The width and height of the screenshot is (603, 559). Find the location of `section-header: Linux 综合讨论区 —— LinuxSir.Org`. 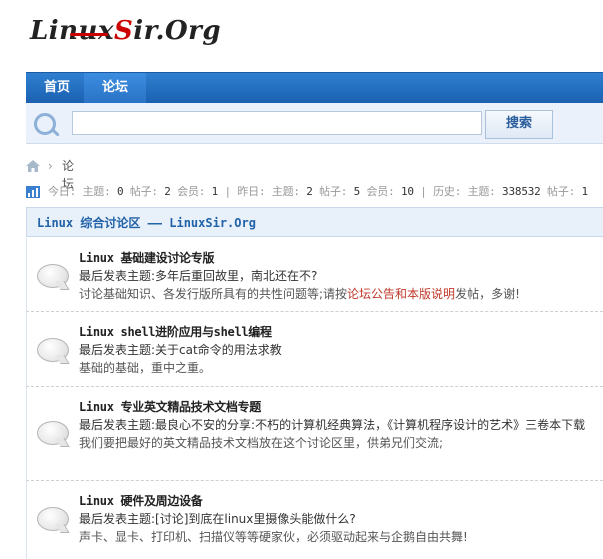

section-header: Linux 综合讨论区 —— LinuxSir.Org is located at coordinates (314, 222).